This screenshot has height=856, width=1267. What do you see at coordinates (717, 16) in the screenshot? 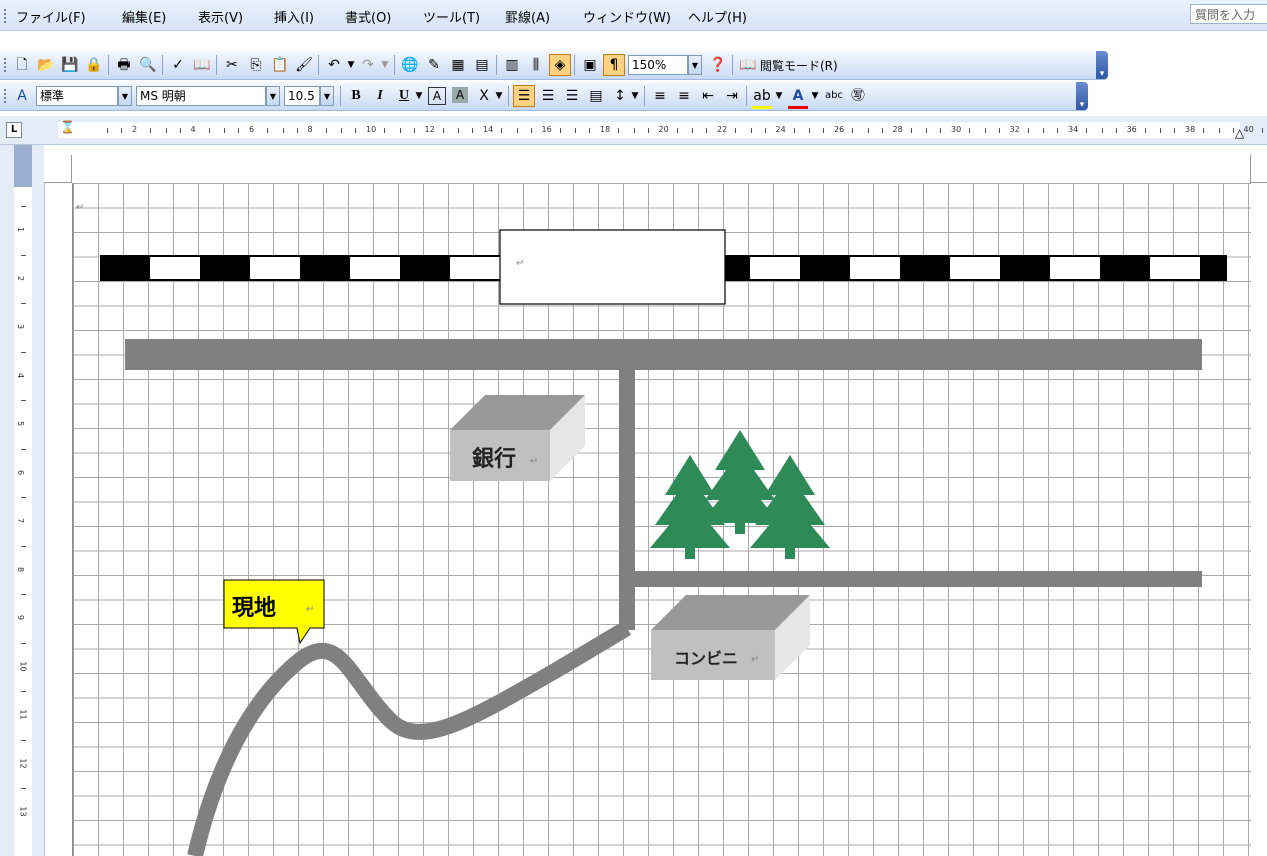
I see `menu-help: ヘルプ(H)` at bounding box center [717, 16].